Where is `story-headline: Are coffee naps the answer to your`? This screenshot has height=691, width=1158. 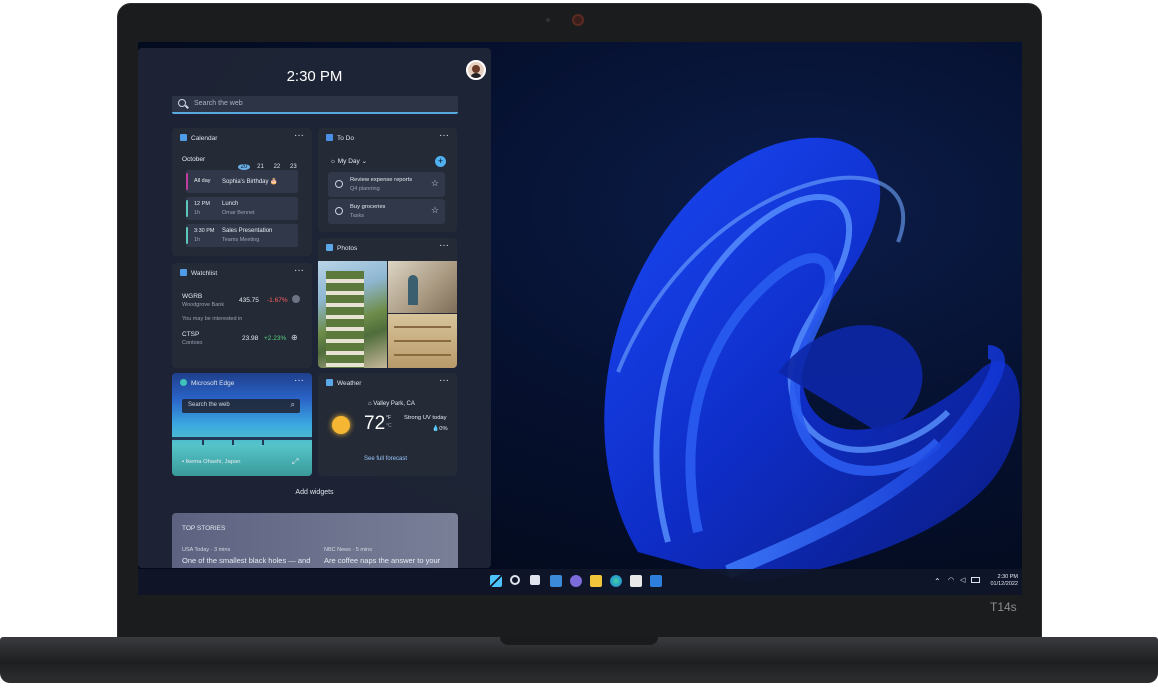
story-headline: Are coffee naps the answer to your is located at coordinates (382, 560).